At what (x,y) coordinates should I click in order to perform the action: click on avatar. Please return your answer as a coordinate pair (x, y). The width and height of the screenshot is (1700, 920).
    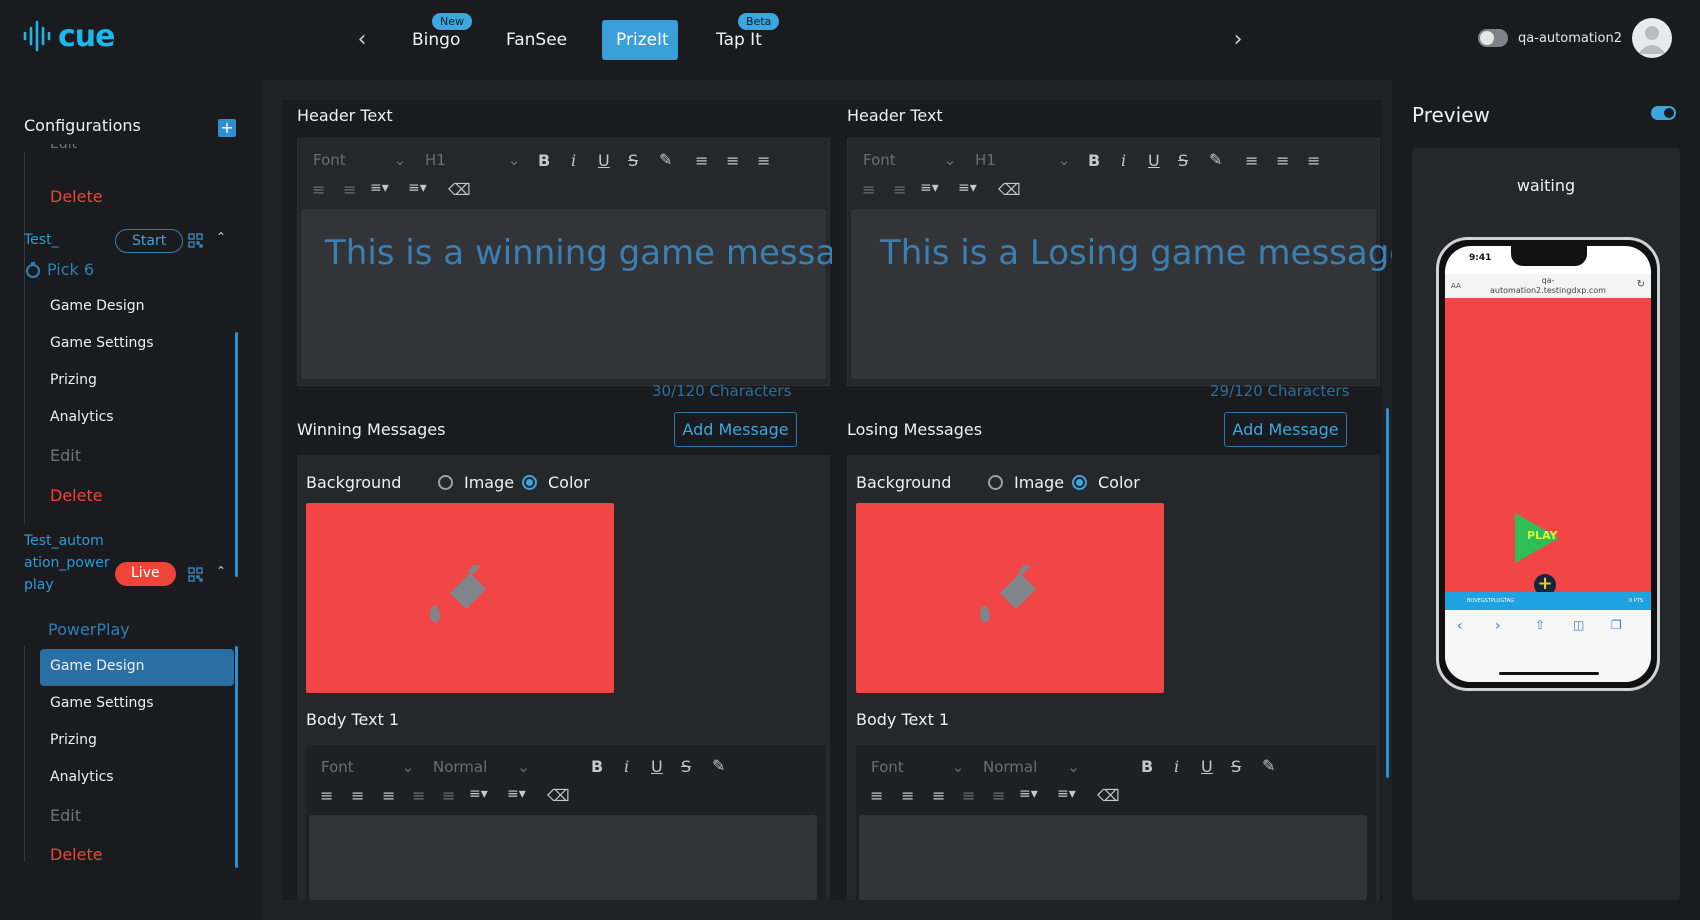
    Looking at the image, I should click on (1652, 38).